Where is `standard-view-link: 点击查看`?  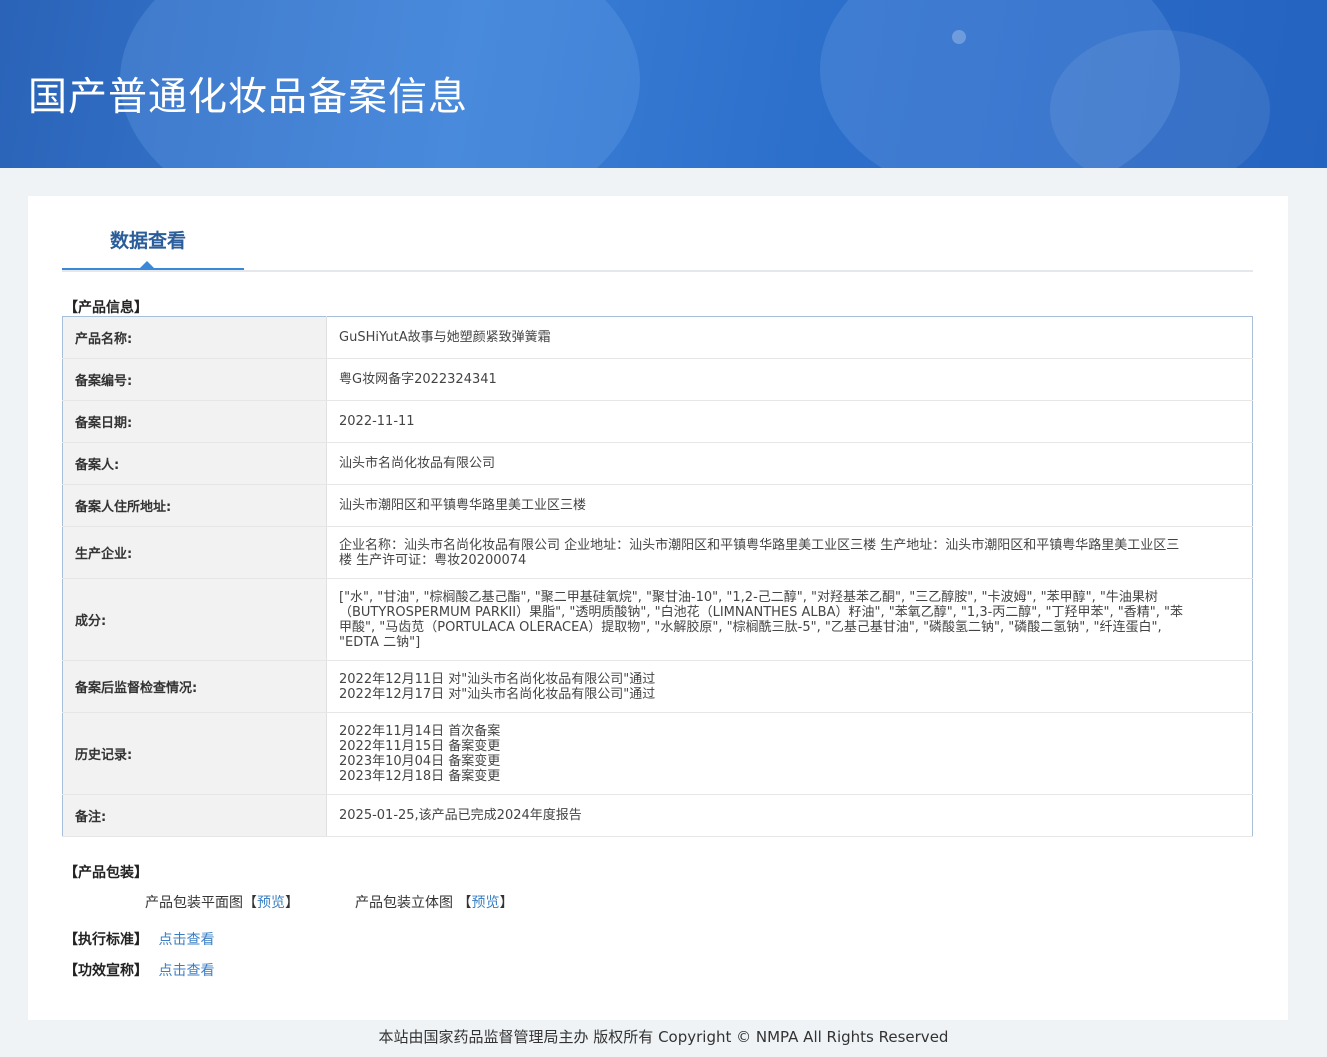 standard-view-link: 点击查看 is located at coordinates (186, 940).